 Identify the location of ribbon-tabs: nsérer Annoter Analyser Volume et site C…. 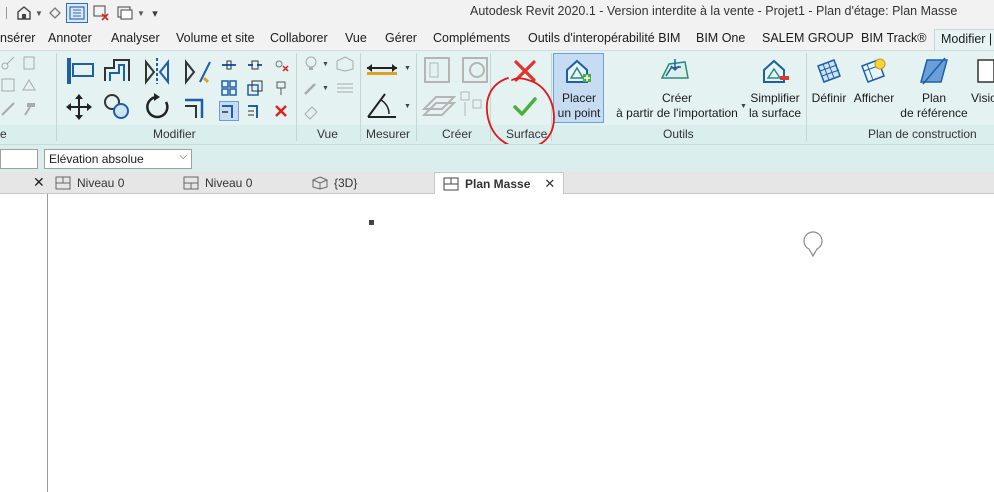
(497, 38).